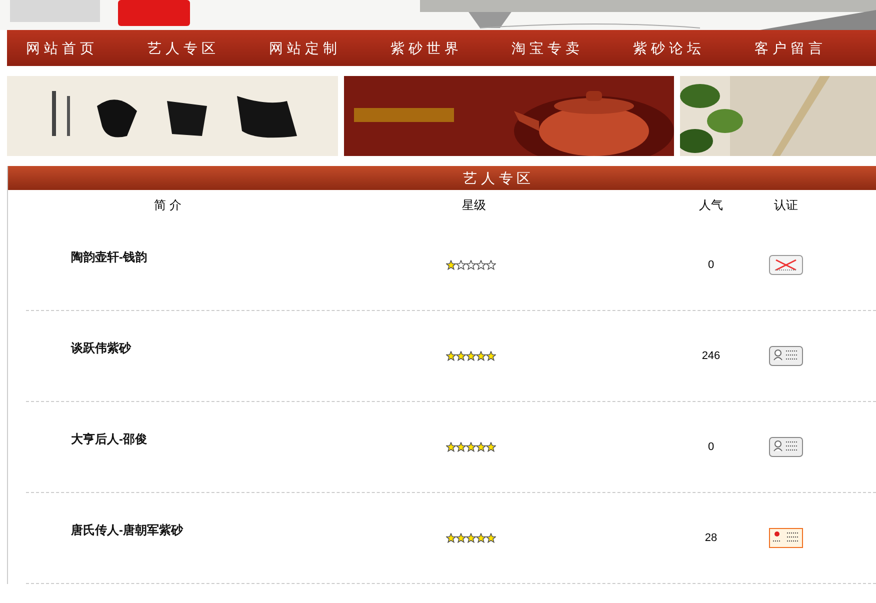 This screenshot has height=603, width=876. I want to click on artist-name: 唐氏传人-唐朝军紫砂, so click(127, 530).